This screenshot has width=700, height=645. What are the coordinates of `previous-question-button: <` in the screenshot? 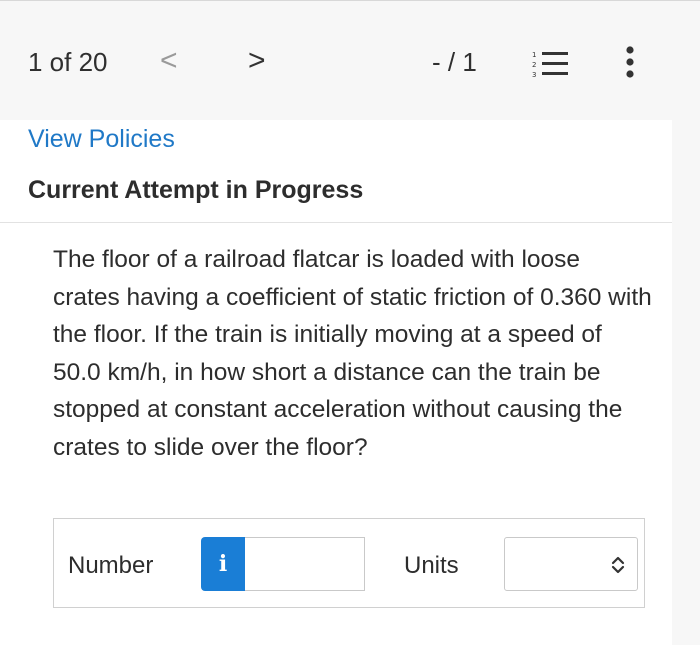 It's located at (169, 61).